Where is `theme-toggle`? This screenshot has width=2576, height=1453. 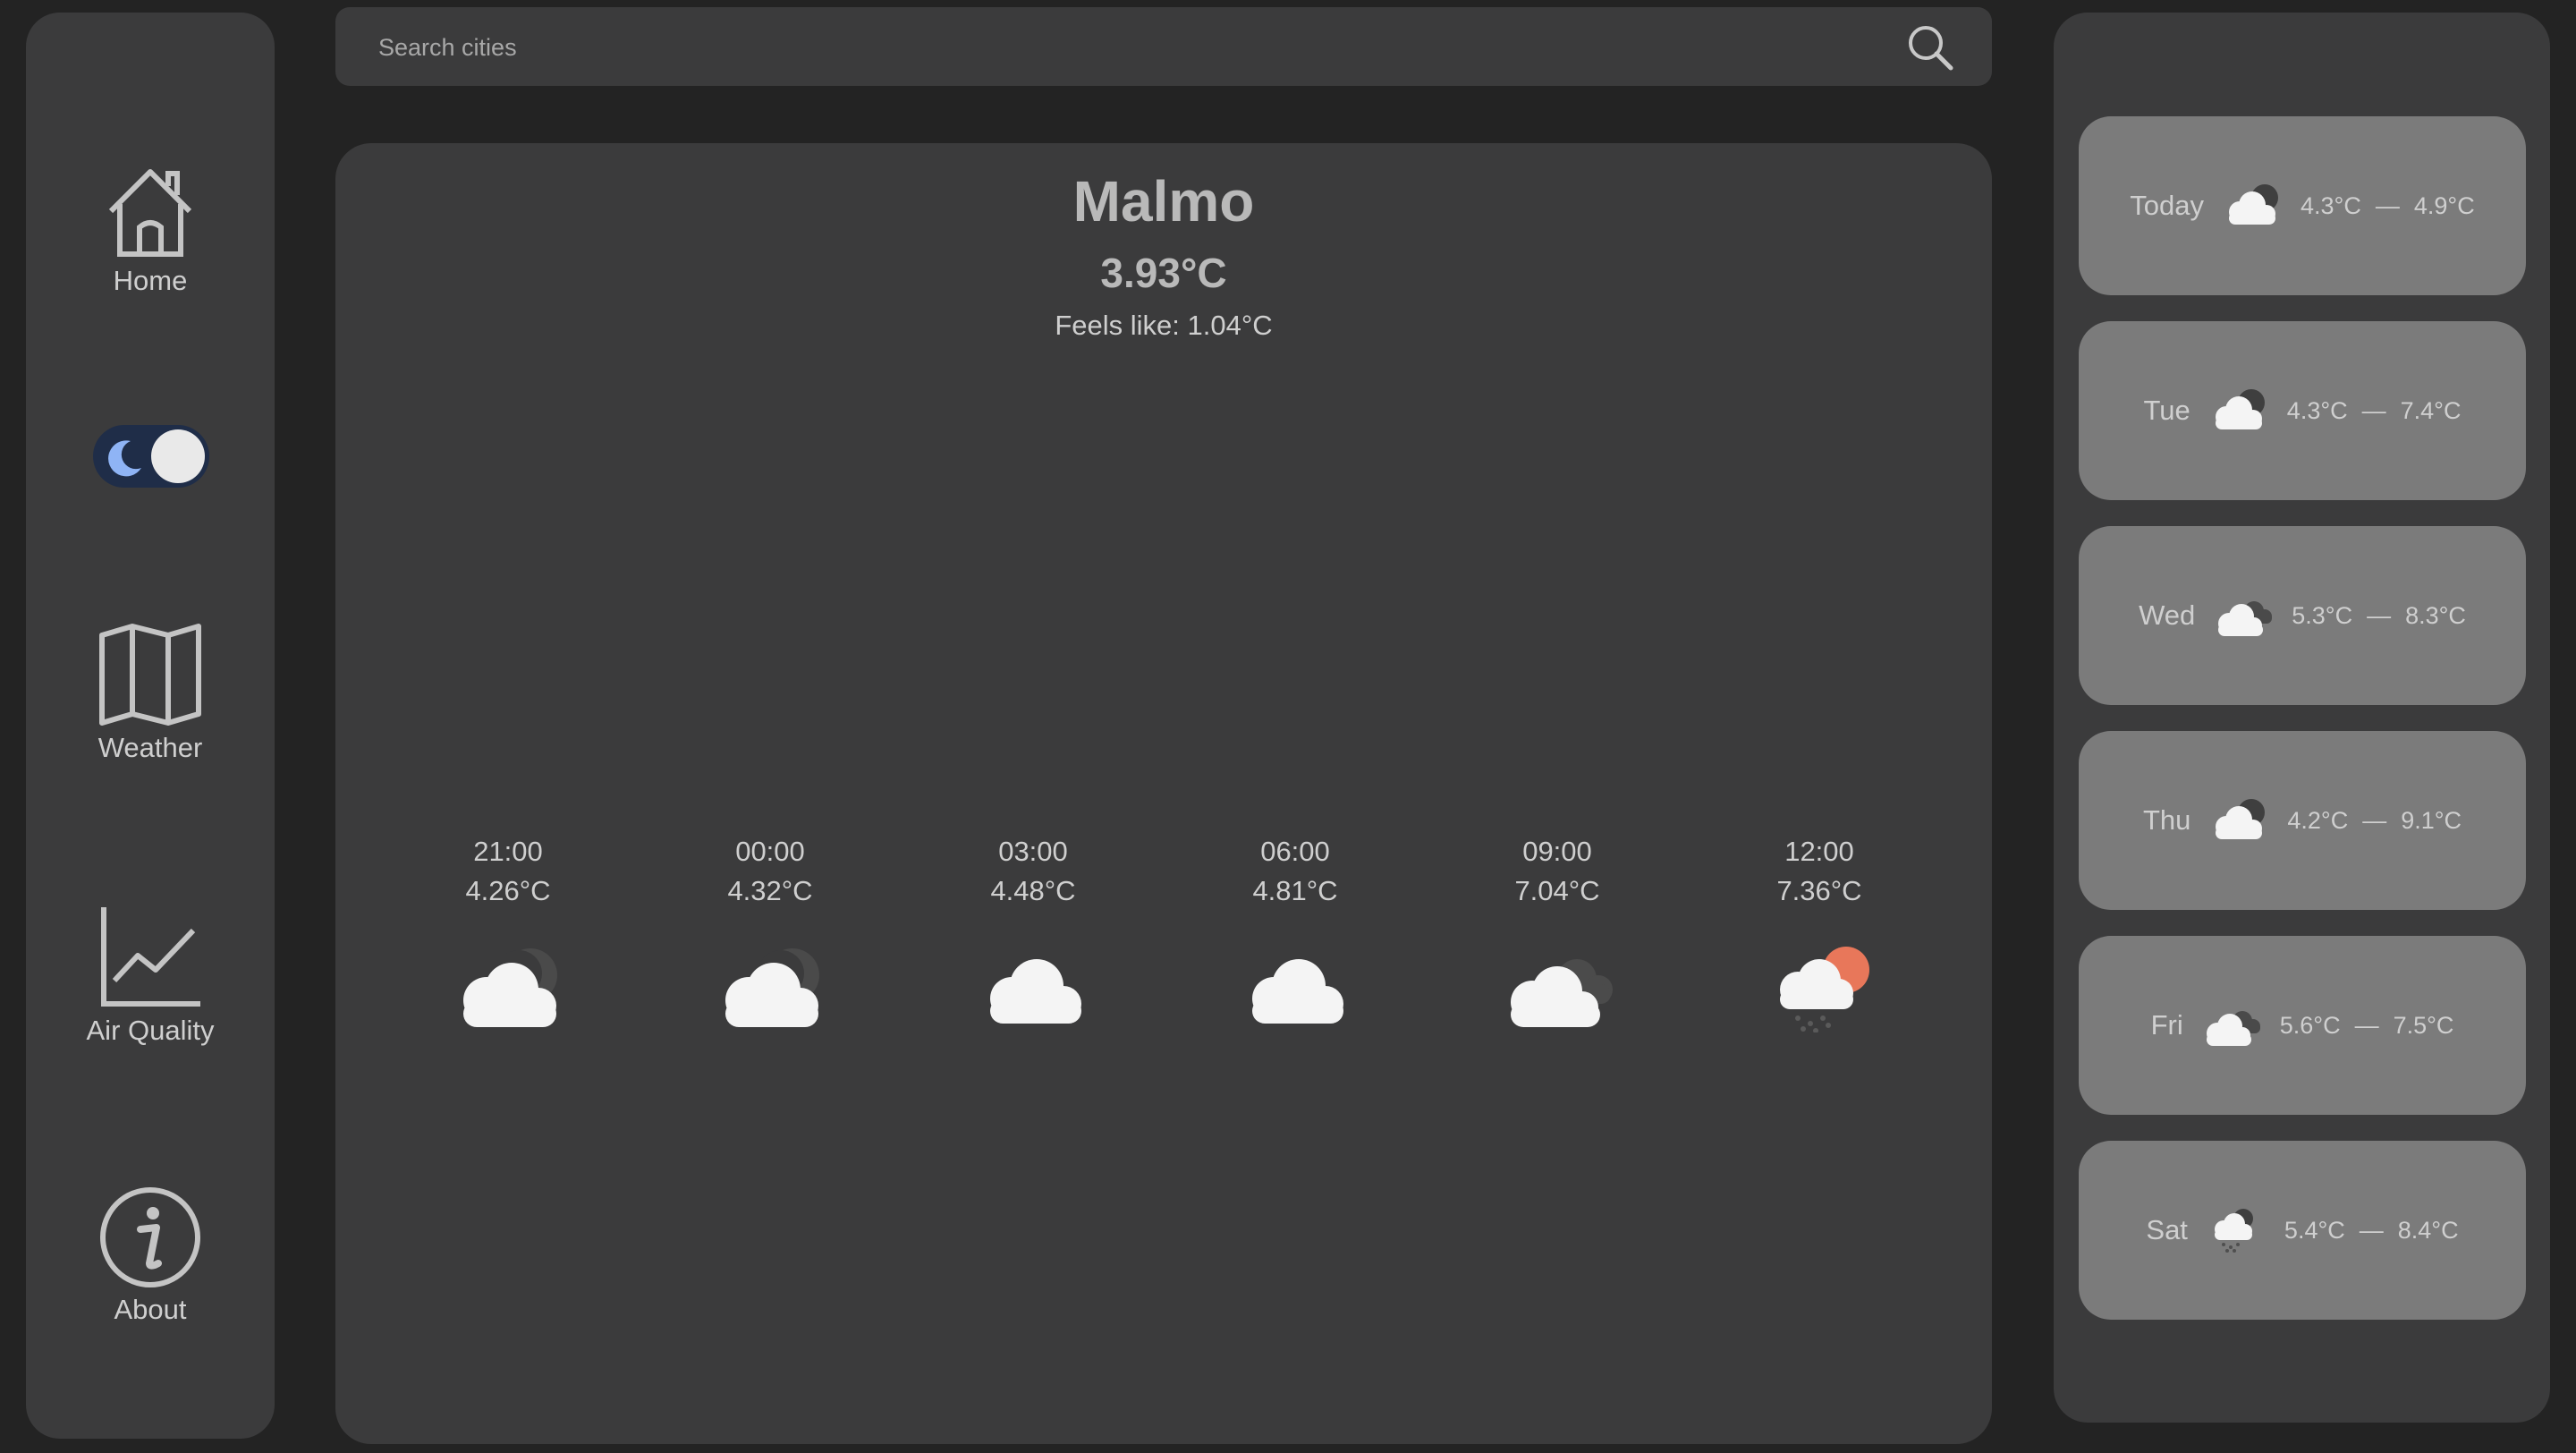 theme-toggle is located at coordinates (151, 456).